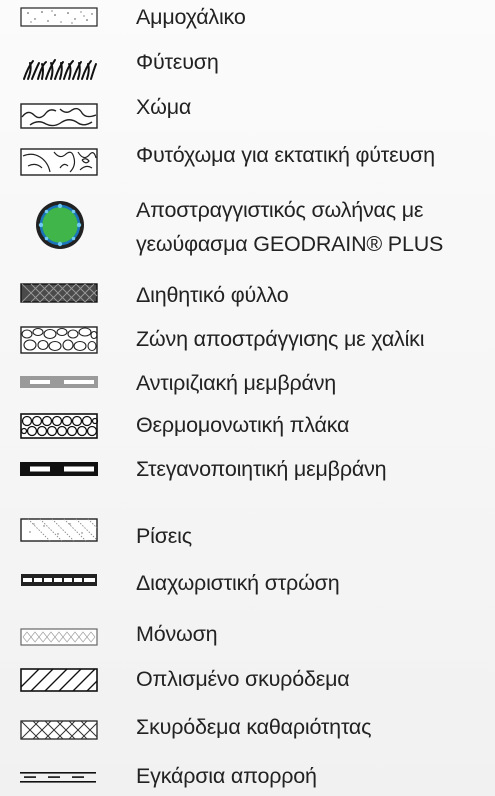 The image size is (495, 796). Describe the element at coordinates (280, 210) in the screenshot. I see `legend-label: Αποστραγγιστικός σωλήνας με` at that location.